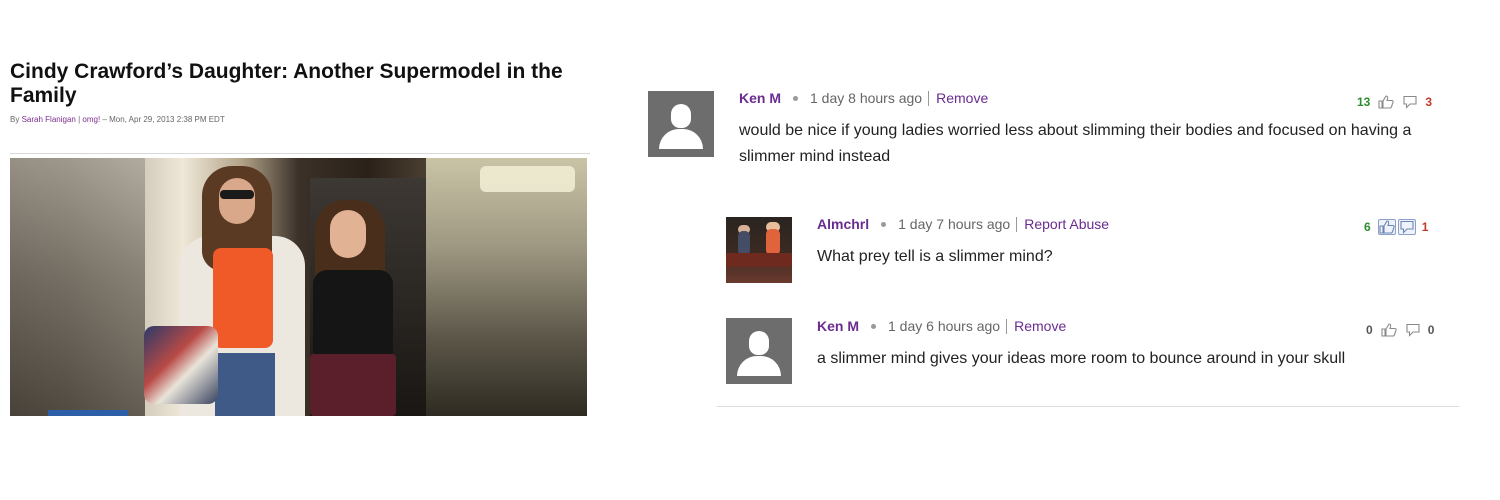  What do you see at coordinates (1429, 102) in the screenshot?
I see `thumbs-down-count: 3` at bounding box center [1429, 102].